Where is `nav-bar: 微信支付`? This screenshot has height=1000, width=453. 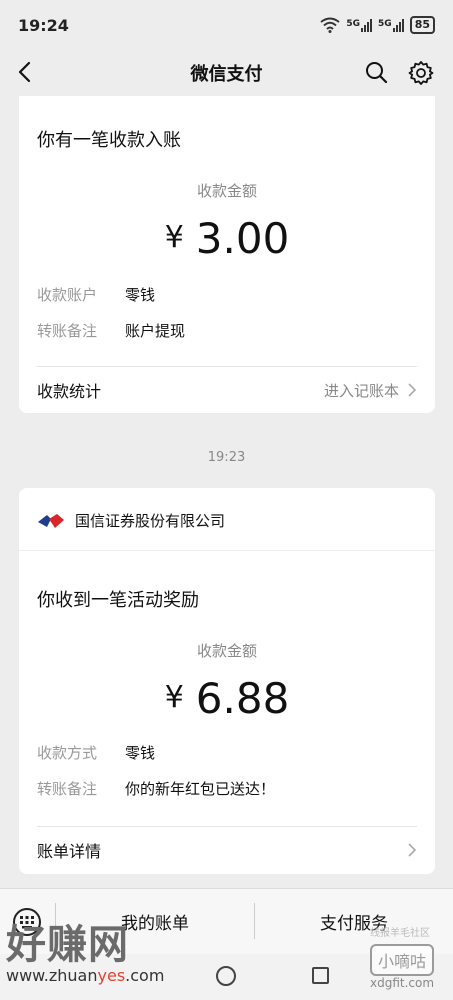 nav-bar: 微信支付 is located at coordinates (226, 73).